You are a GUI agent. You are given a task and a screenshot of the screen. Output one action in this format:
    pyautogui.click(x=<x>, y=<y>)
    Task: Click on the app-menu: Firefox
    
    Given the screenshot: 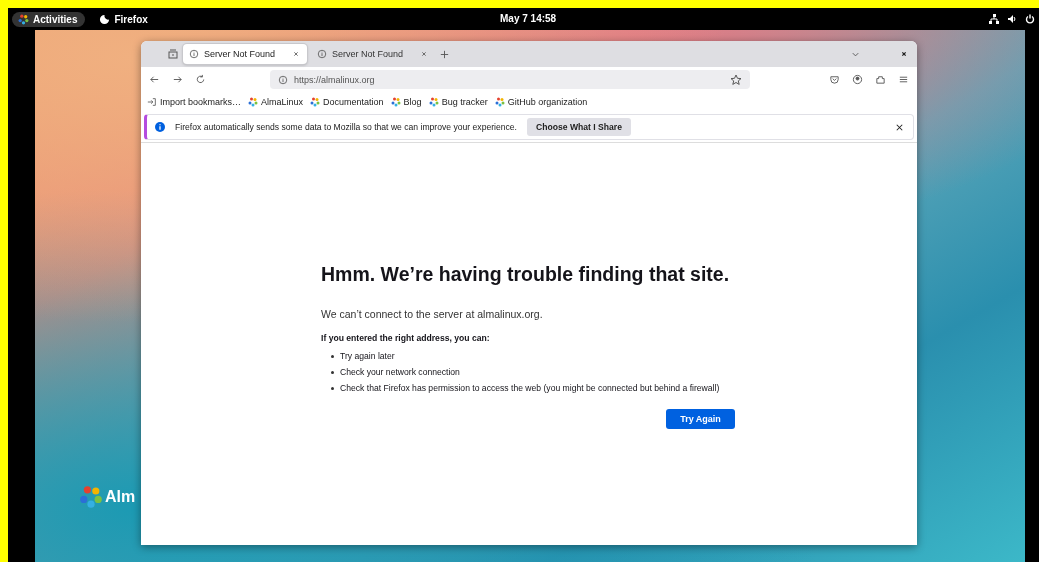 What is the action you would take?
    pyautogui.click(x=123, y=19)
    